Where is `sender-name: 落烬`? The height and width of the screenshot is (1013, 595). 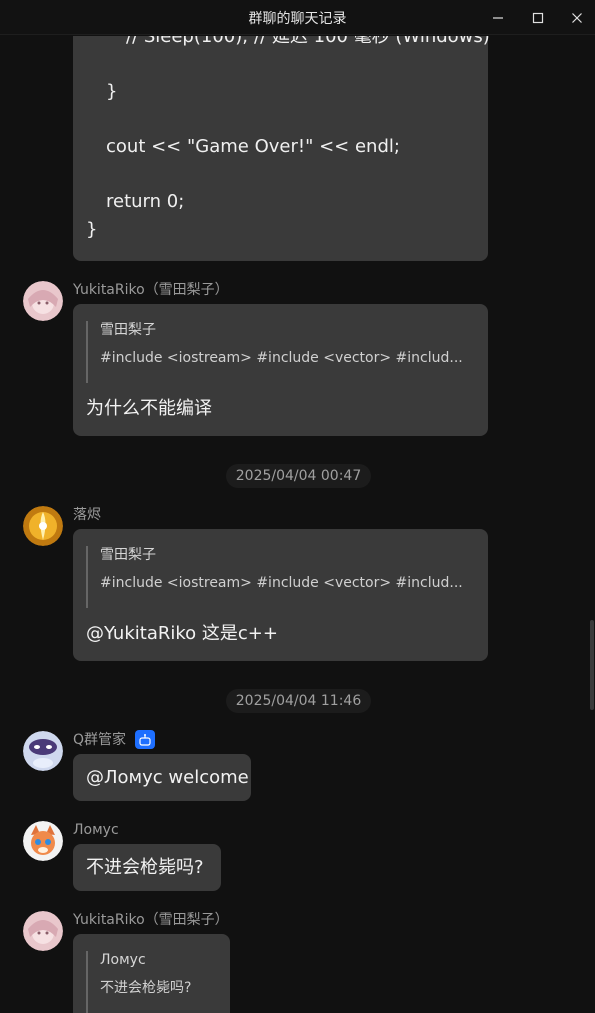
sender-name: 落烬 is located at coordinates (87, 515).